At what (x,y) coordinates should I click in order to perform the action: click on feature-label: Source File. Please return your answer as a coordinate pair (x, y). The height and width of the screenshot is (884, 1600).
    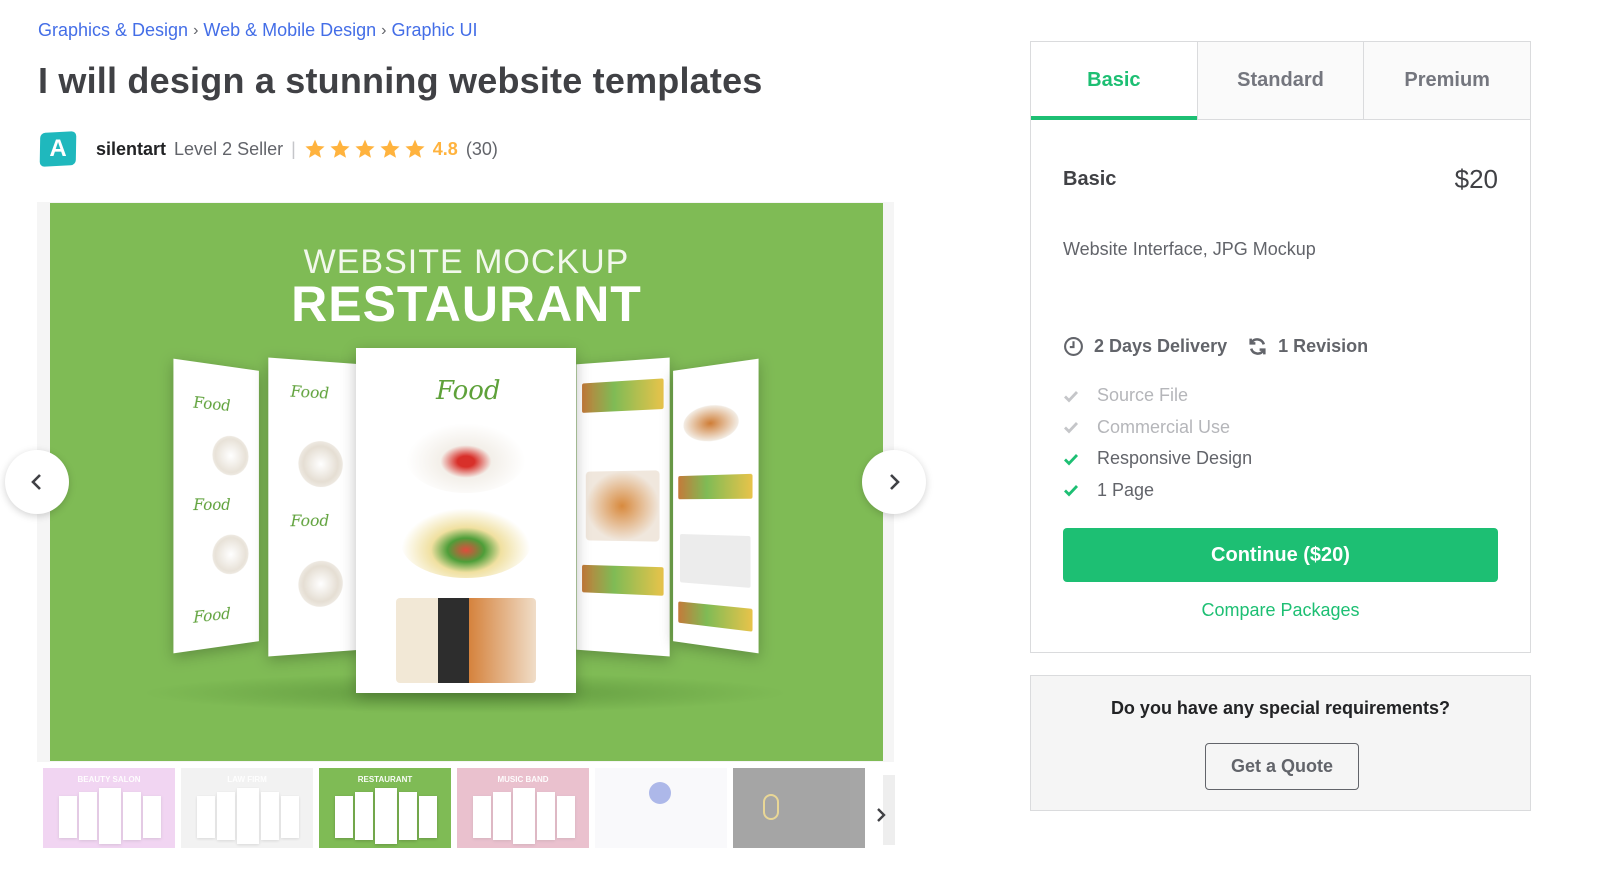
    Looking at the image, I should click on (1143, 395).